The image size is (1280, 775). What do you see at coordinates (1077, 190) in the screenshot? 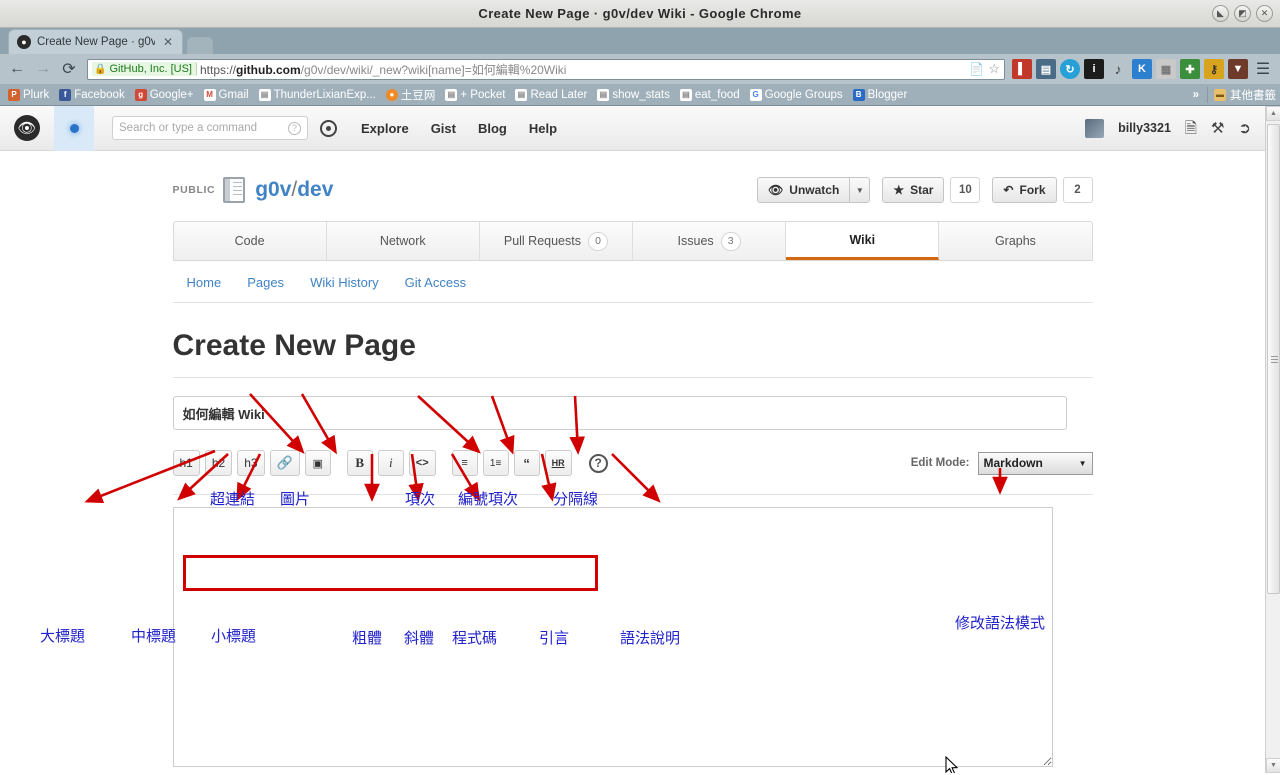
I see `fork-count: 2` at bounding box center [1077, 190].